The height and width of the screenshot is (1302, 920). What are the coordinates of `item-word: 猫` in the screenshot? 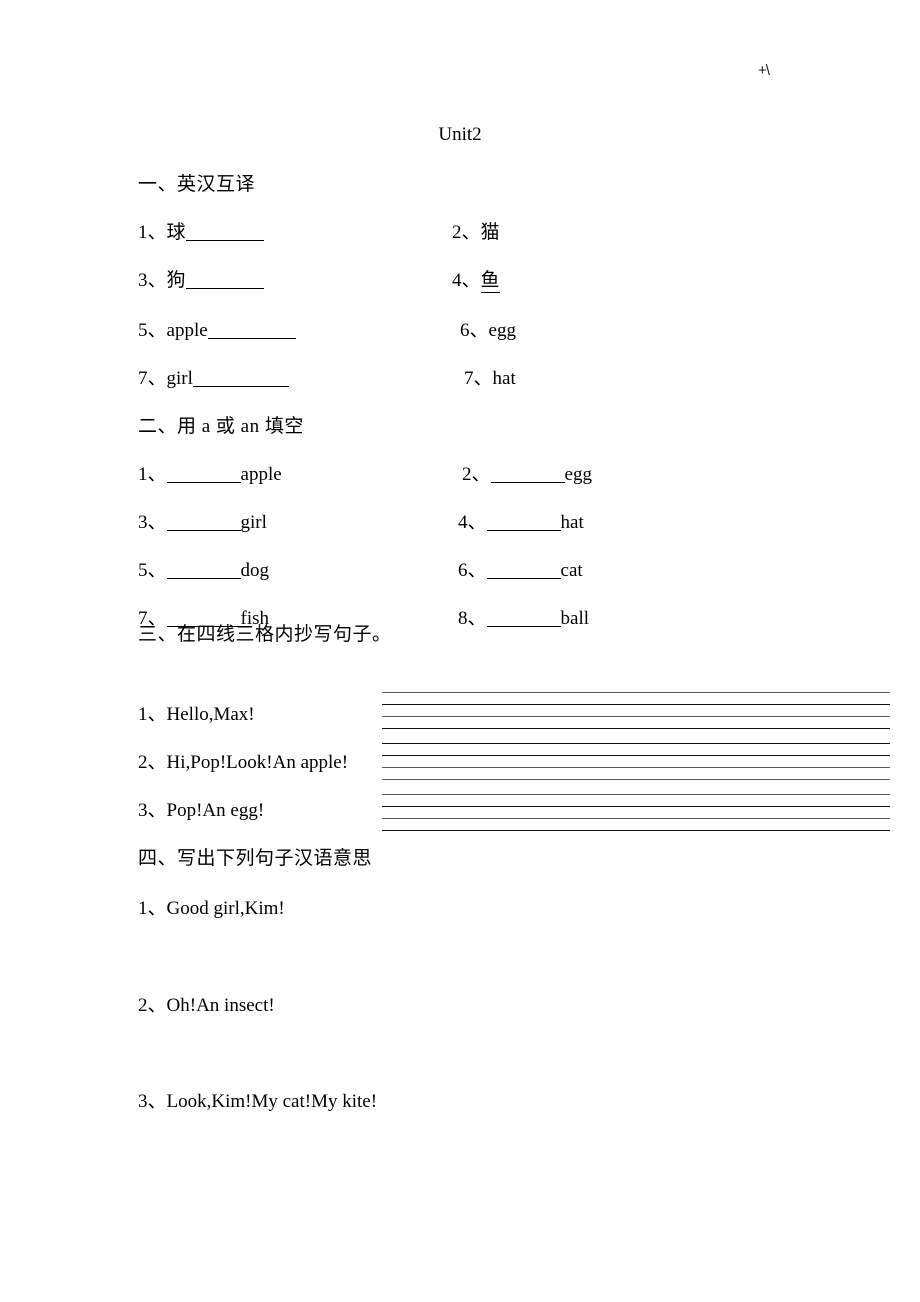 It's located at (490, 232).